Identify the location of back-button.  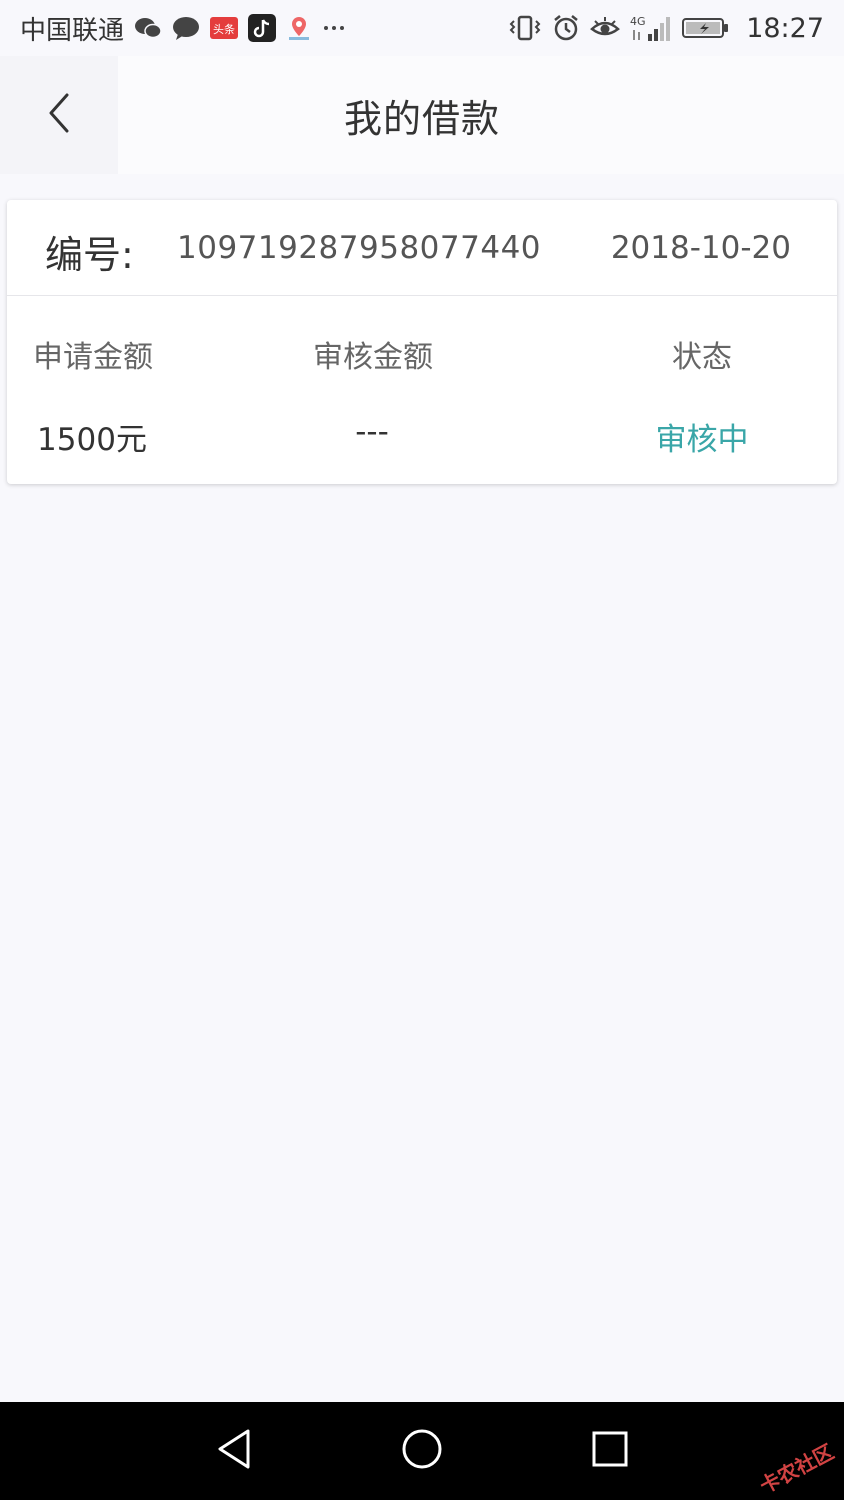
(59, 115).